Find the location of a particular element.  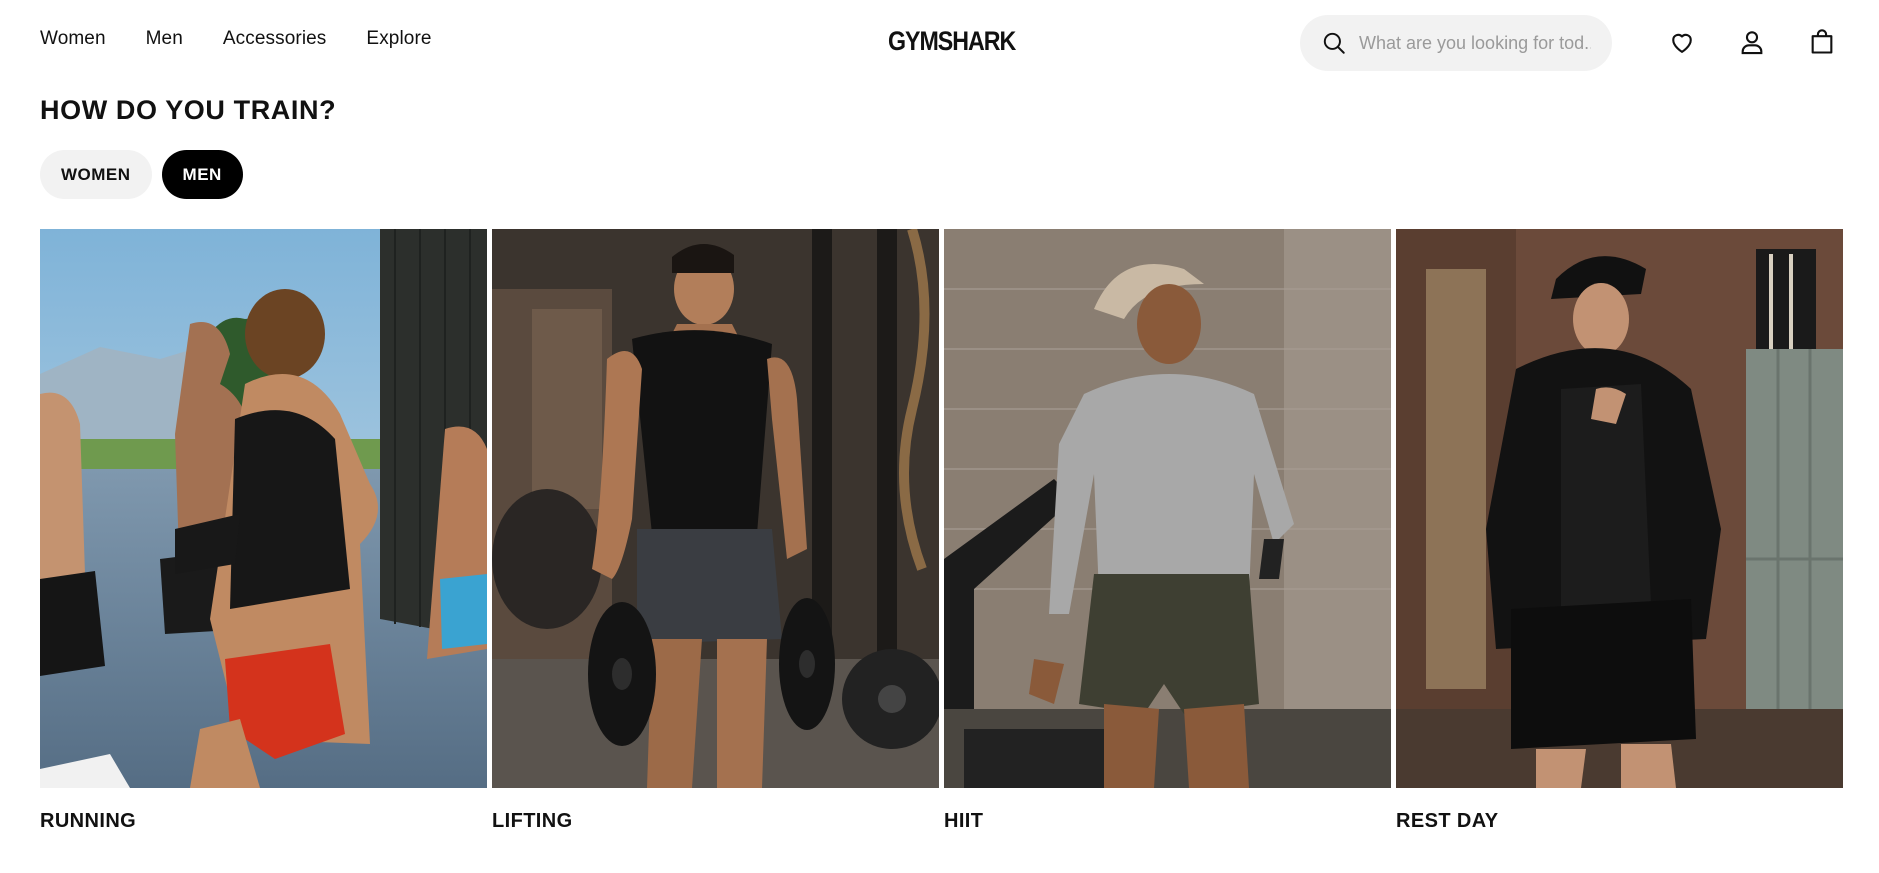

search-icon is located at coordinates (1334, 43).